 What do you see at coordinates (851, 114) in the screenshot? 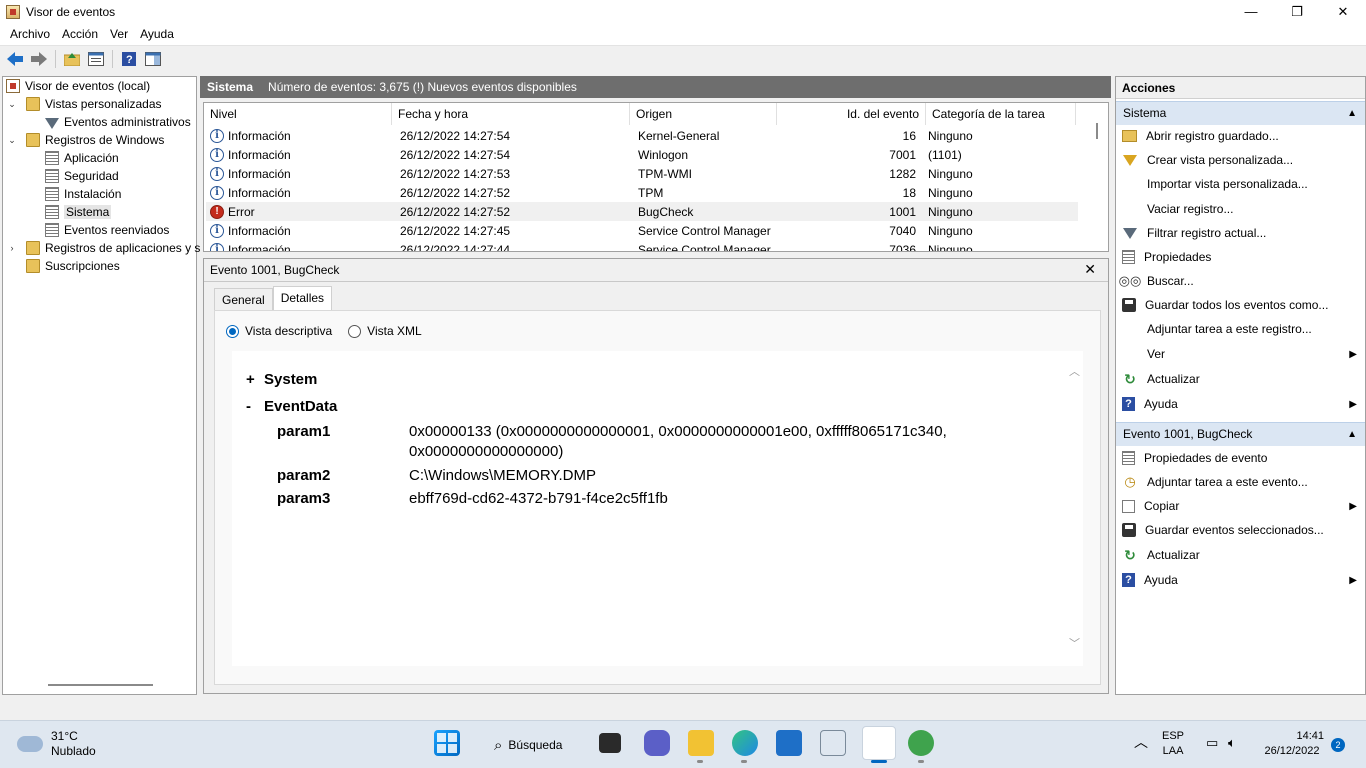
I see `column-event-id: Id. del evento` at bounding box center [851, 114].